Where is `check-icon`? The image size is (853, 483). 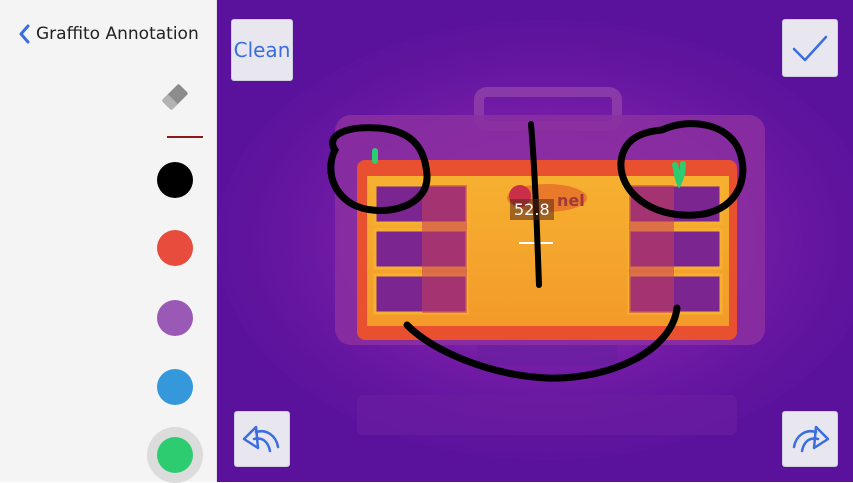 check-icon is located at coordinates (810, 48).